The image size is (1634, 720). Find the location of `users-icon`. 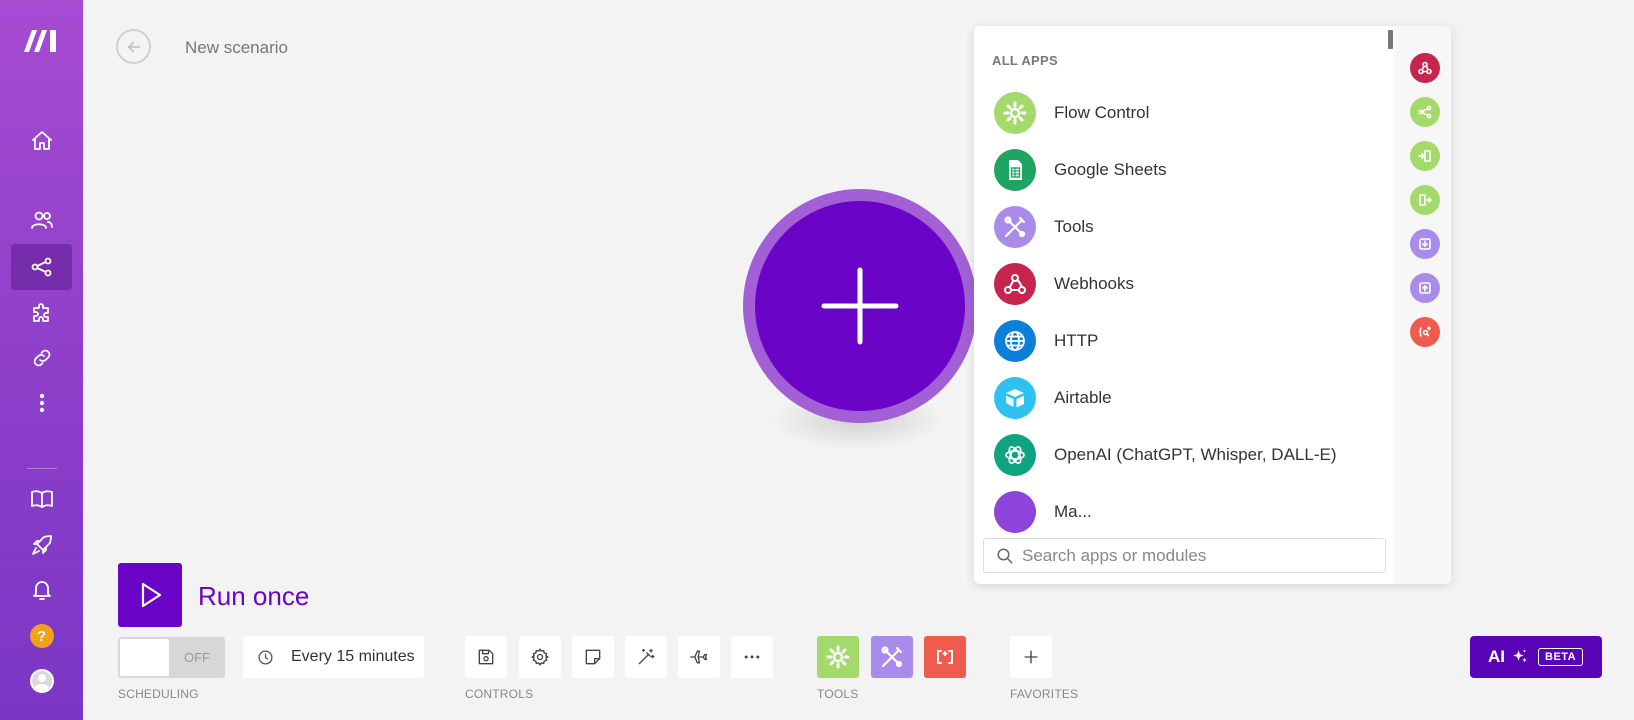

users-icon is located at coordinates (41, 220).